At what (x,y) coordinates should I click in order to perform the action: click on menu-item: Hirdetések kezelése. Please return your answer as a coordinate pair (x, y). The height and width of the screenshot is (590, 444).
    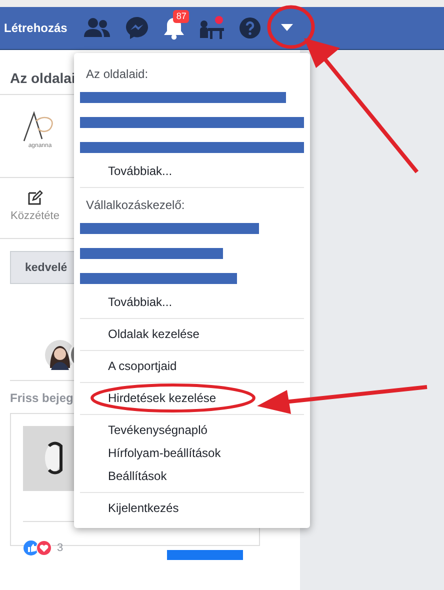
    Looking at the image, I should click on (192, 398).